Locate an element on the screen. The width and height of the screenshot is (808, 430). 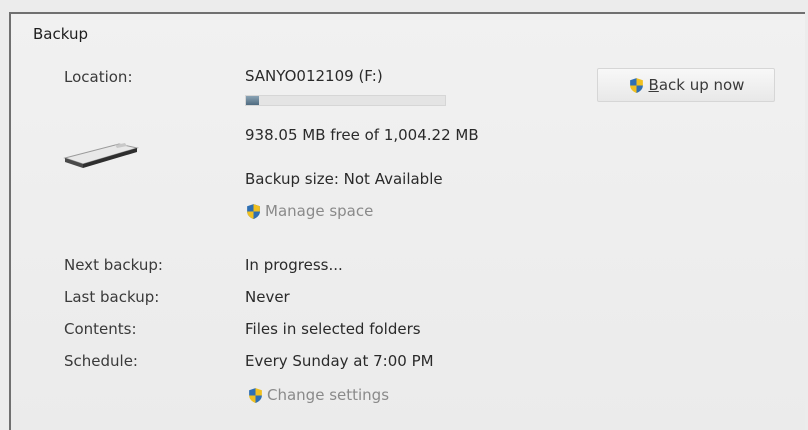
change-settings-label: Change settings is located at coordinates (328, 395).